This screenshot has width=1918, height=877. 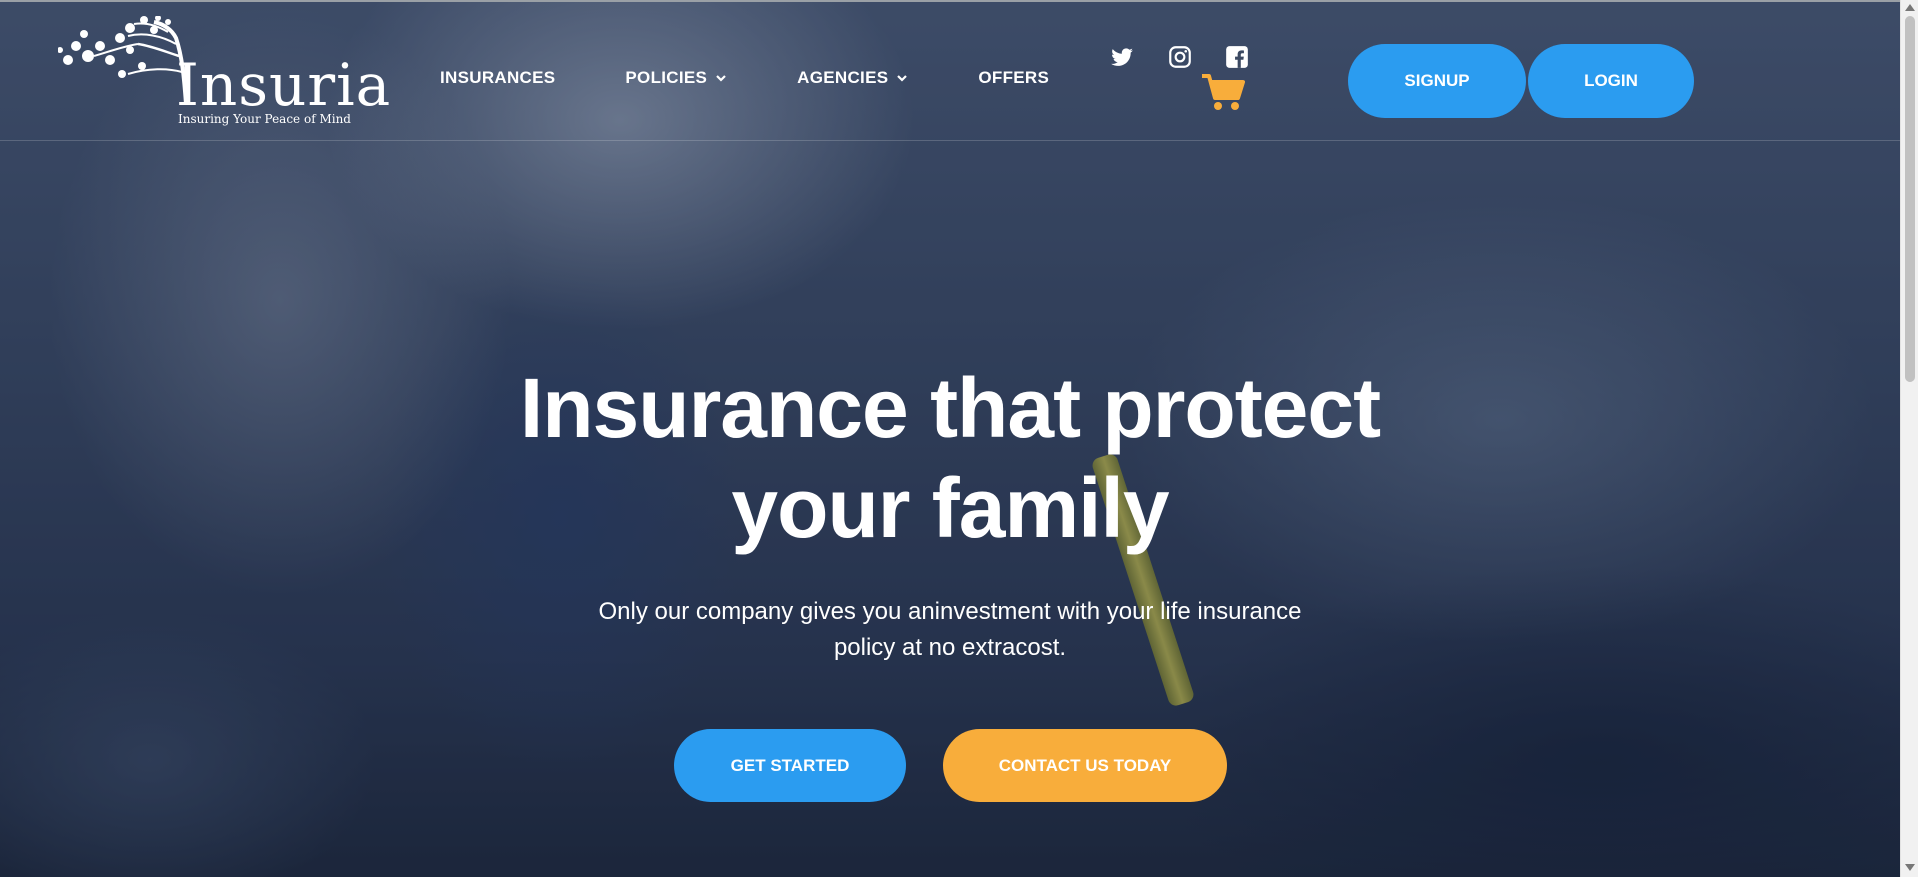 What do you see at coordinates (1122, 57) in the screenshot?
I see `twitter-icon` at bounding box center [1122, 57].